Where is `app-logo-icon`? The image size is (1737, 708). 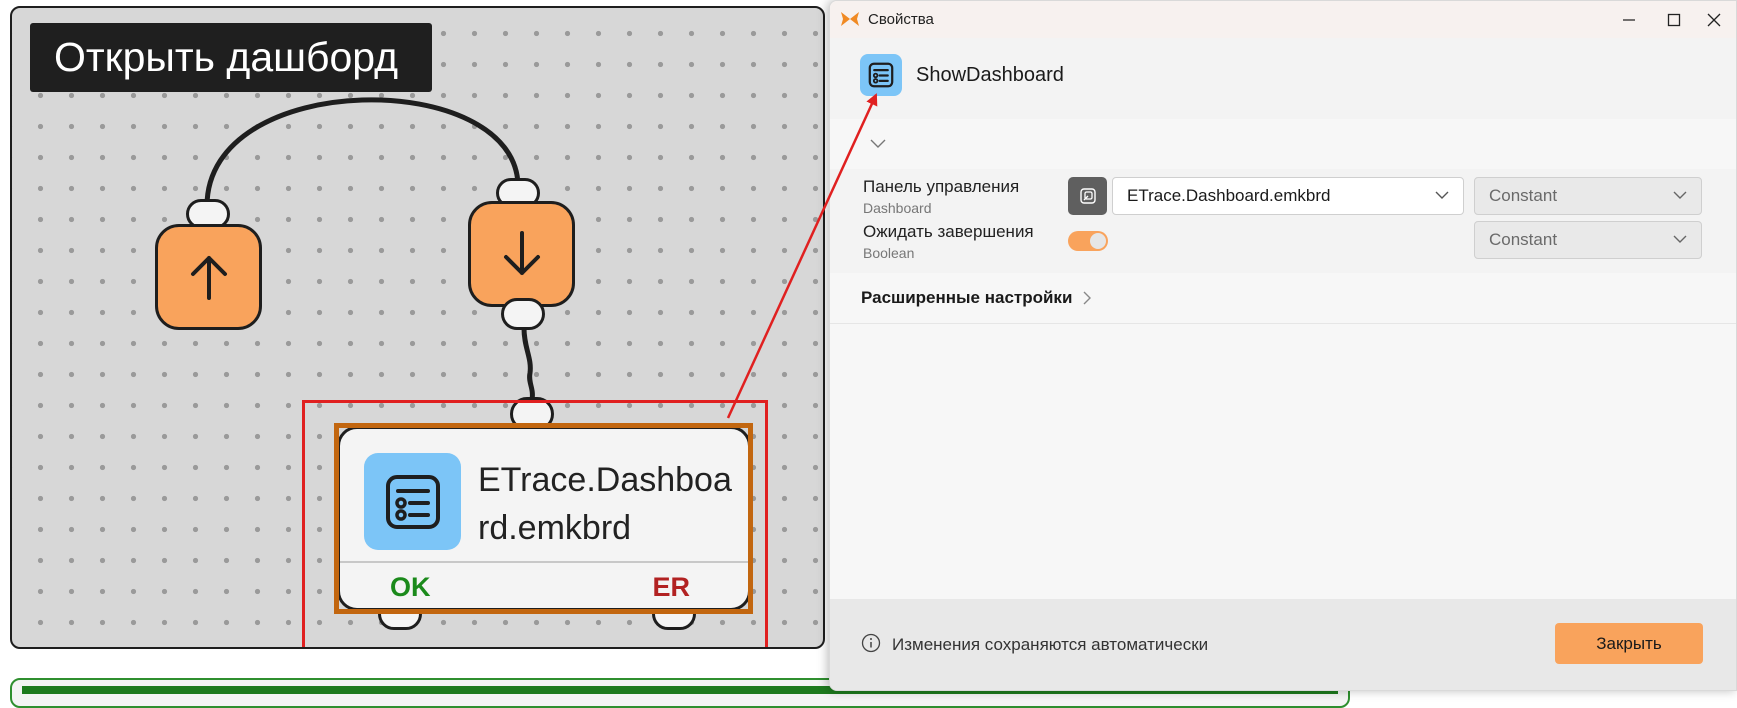
app-logo-icon is located at coordinates (850, 19).